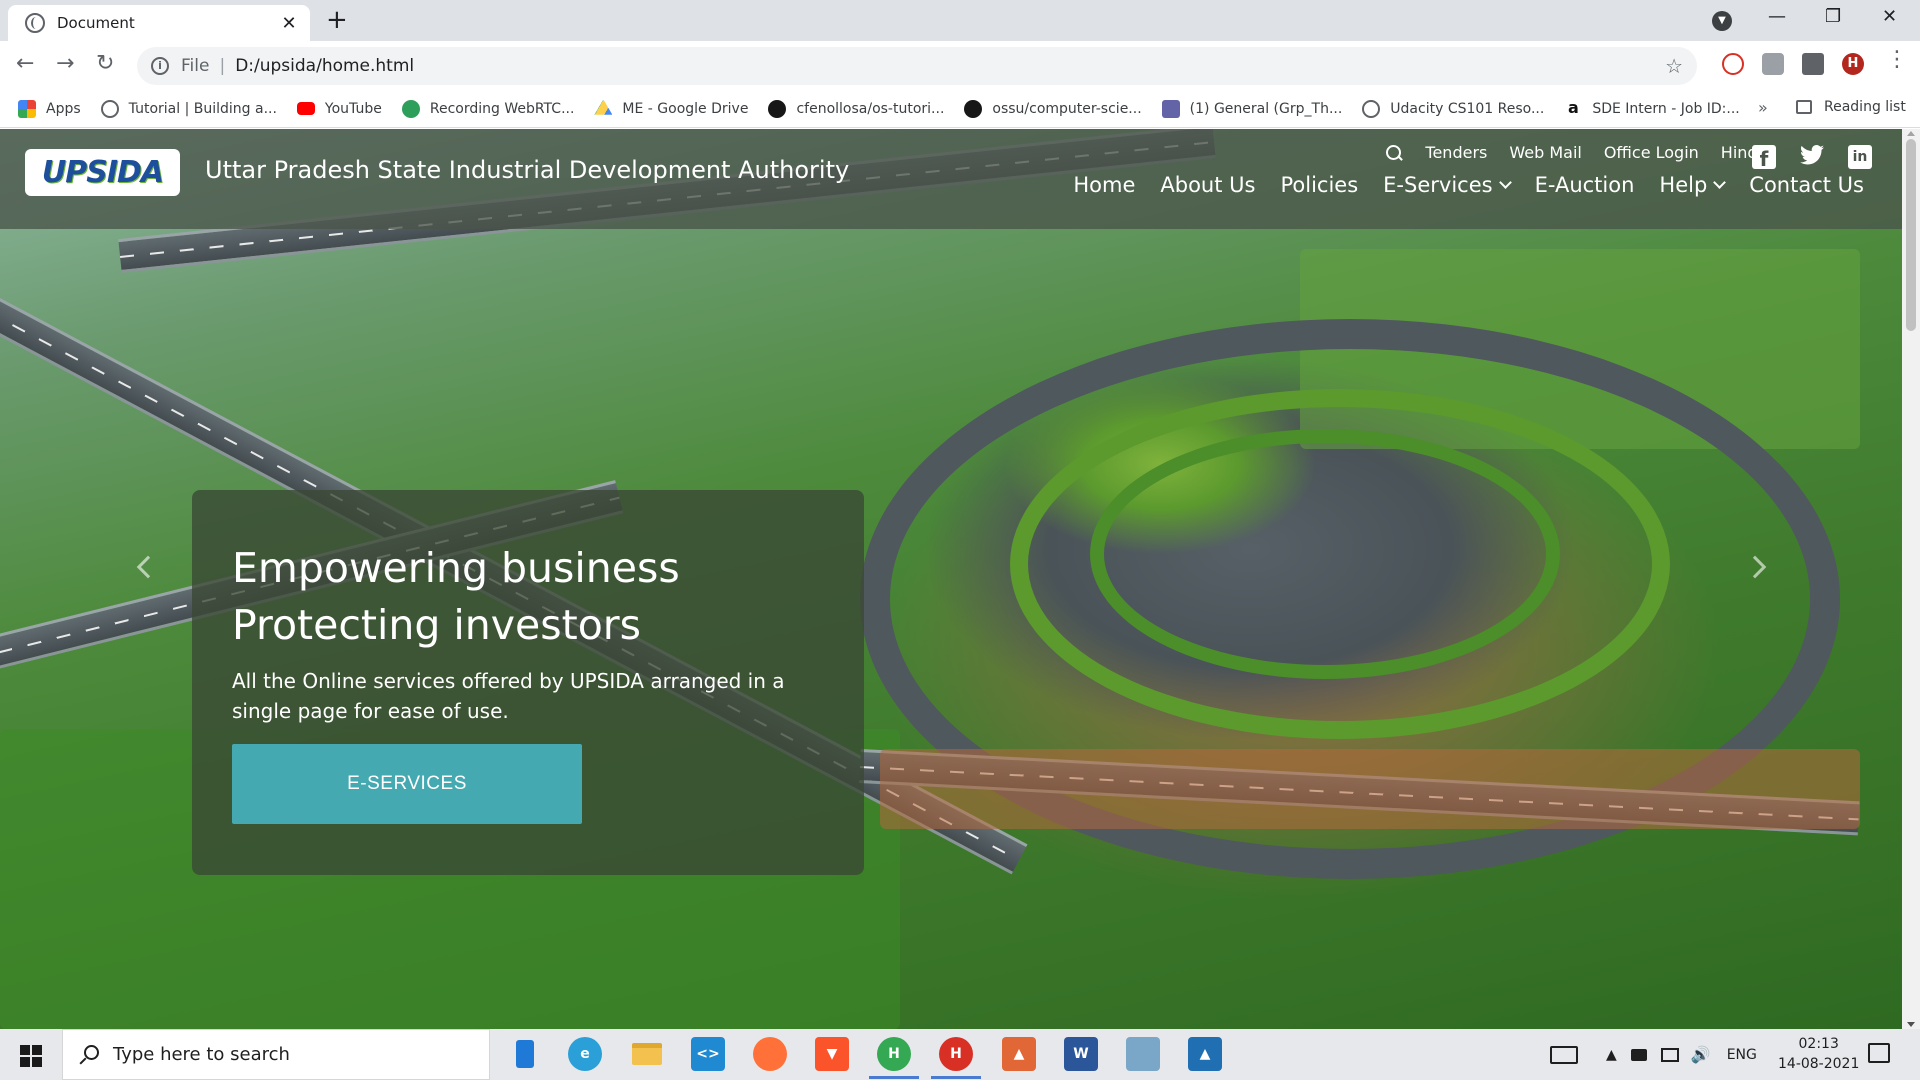 Image resolution: width=1920 pixels, height=1080 pixels. I want to click on firefox-icon, so click(770, 1054).